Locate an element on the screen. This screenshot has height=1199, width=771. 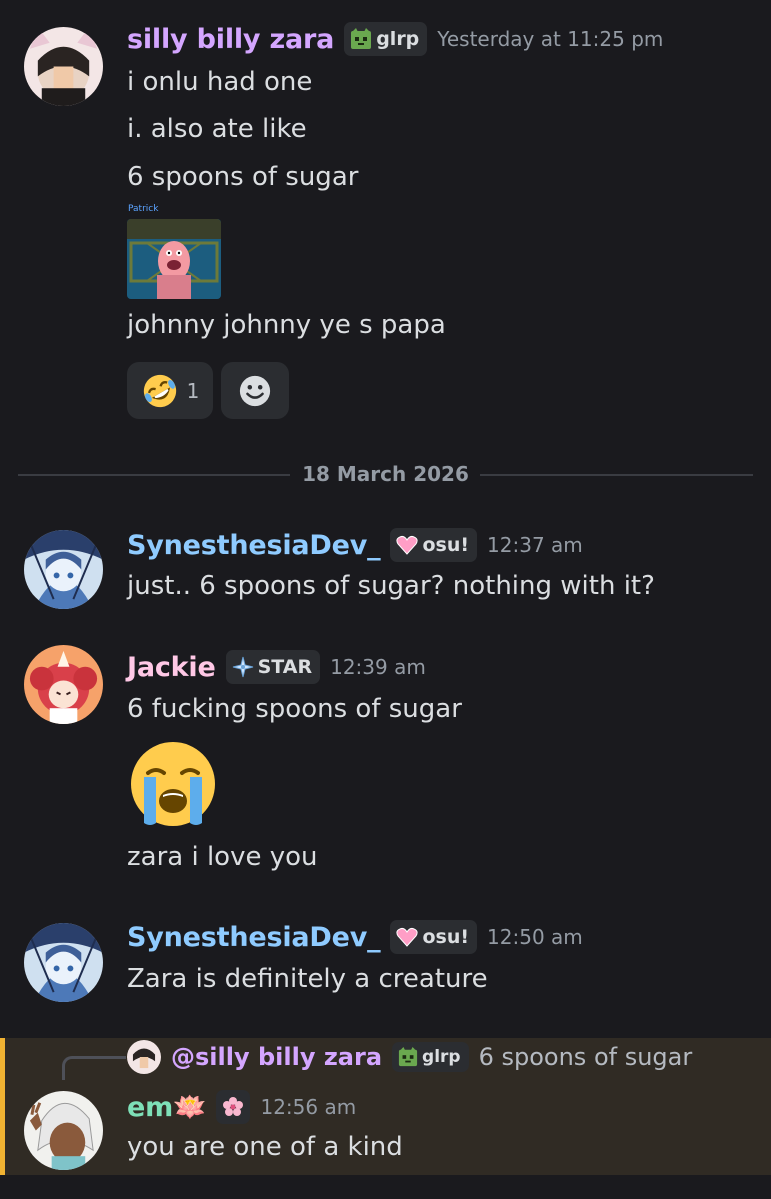
reply-connector is located at coordinates (94, 1068).